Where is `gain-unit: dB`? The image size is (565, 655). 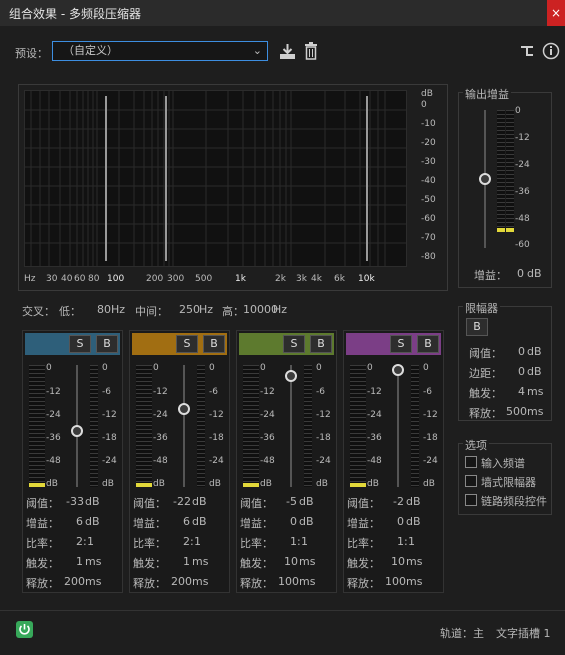
gain-unit: dB is located at coordinates (92, 521).